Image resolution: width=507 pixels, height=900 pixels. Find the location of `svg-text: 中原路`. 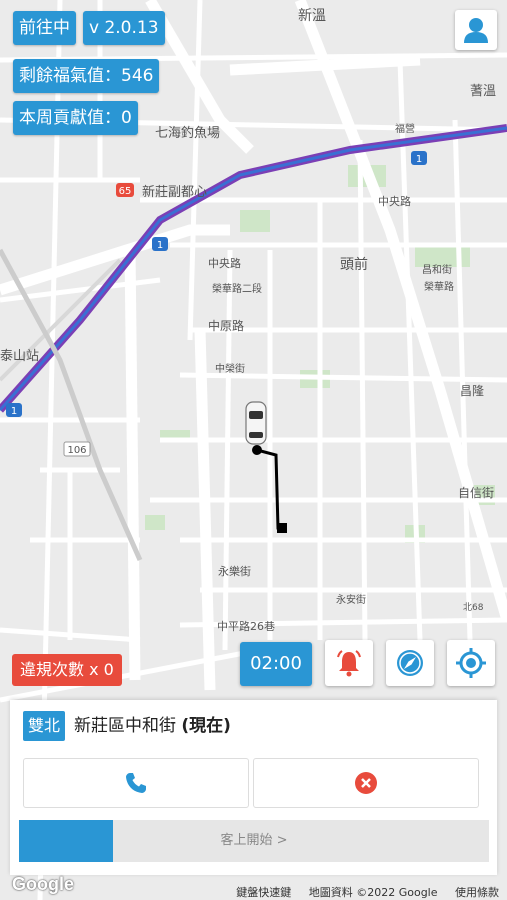

svg-text: 中原路 is located at coordinates (226, 325).